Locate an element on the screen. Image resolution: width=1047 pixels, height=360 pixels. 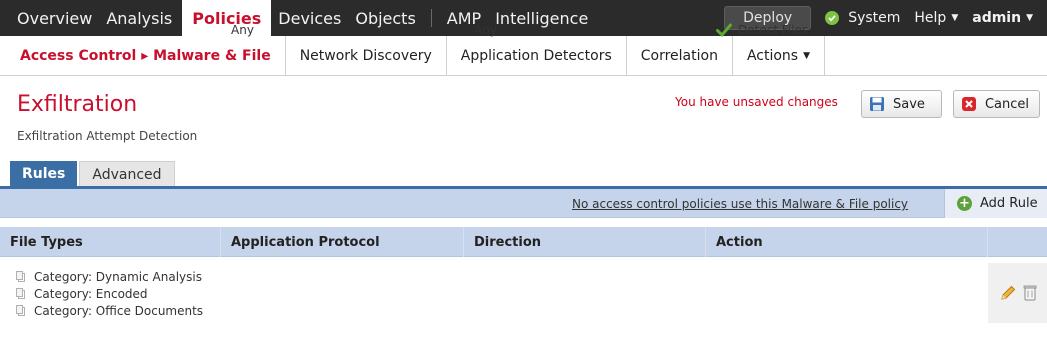
save-button: Save is located at coordinates (901, 104).